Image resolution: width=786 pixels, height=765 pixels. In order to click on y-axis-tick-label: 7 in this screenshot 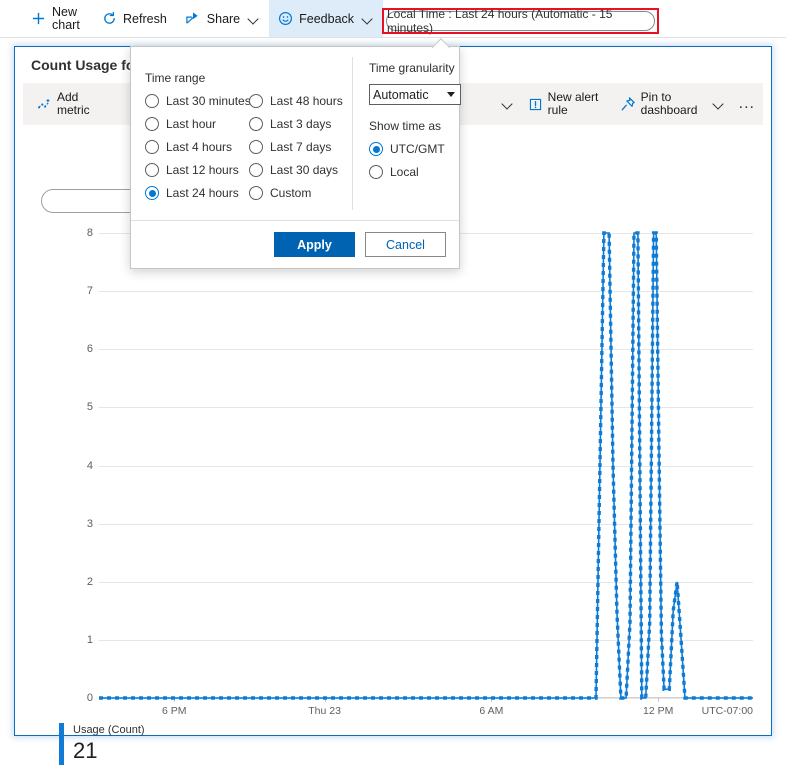, I will do `click(89, 291)`.